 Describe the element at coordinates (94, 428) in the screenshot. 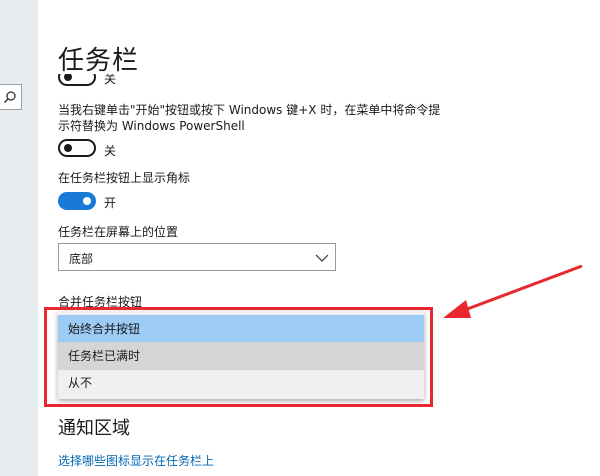

I see `notification-area-title: 通知区域` at that location.